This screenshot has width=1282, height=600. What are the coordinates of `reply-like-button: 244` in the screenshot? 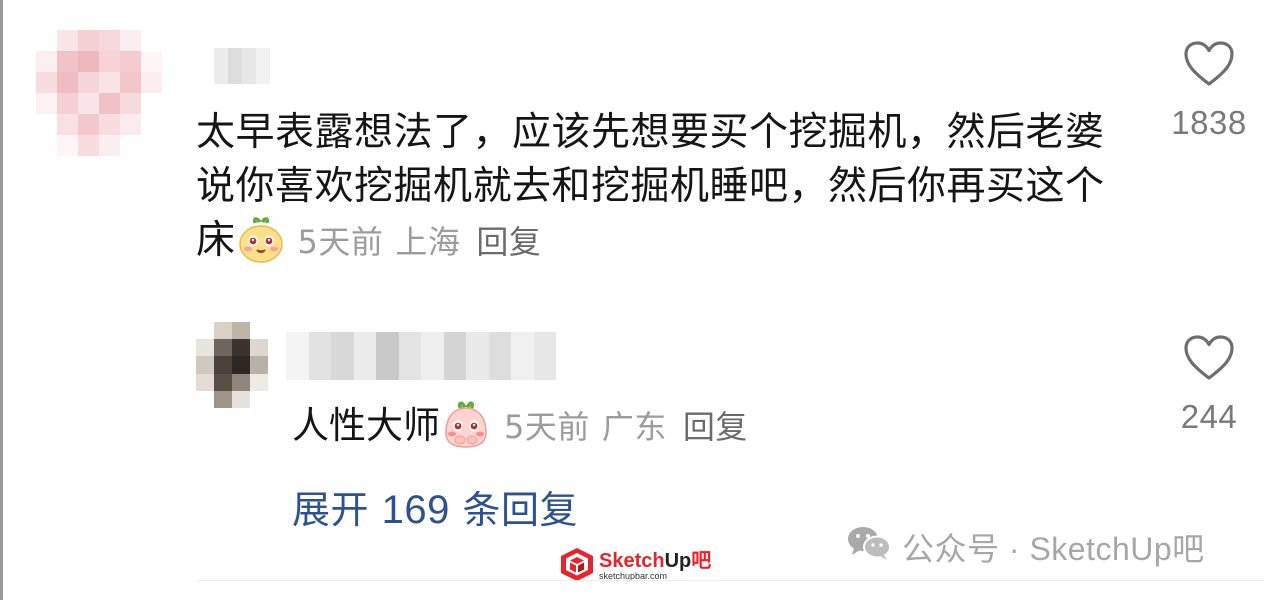 It's located at (1209, 385).